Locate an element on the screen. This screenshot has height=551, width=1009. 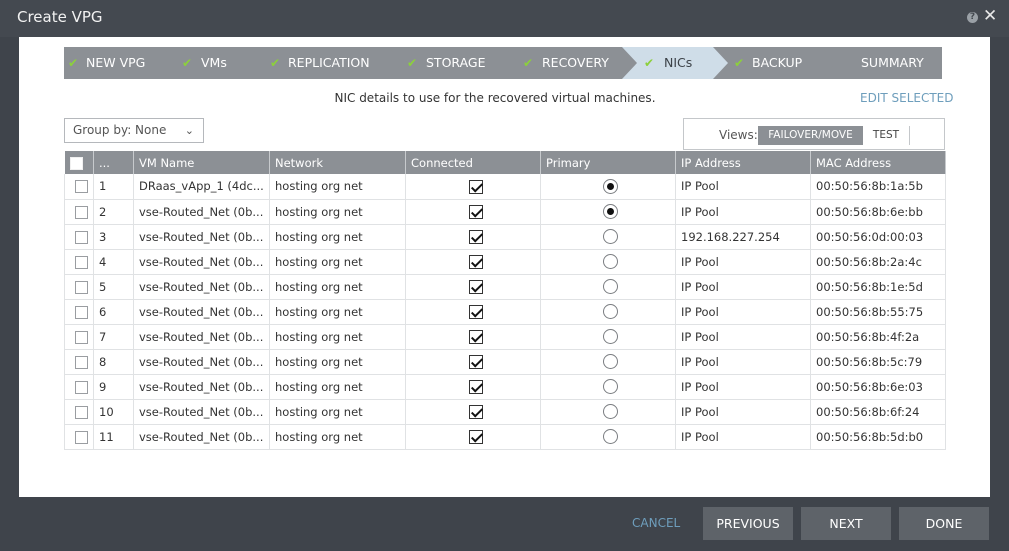
edit-selected-link: EDIT SELECTED is located at coordinates (907, 98).